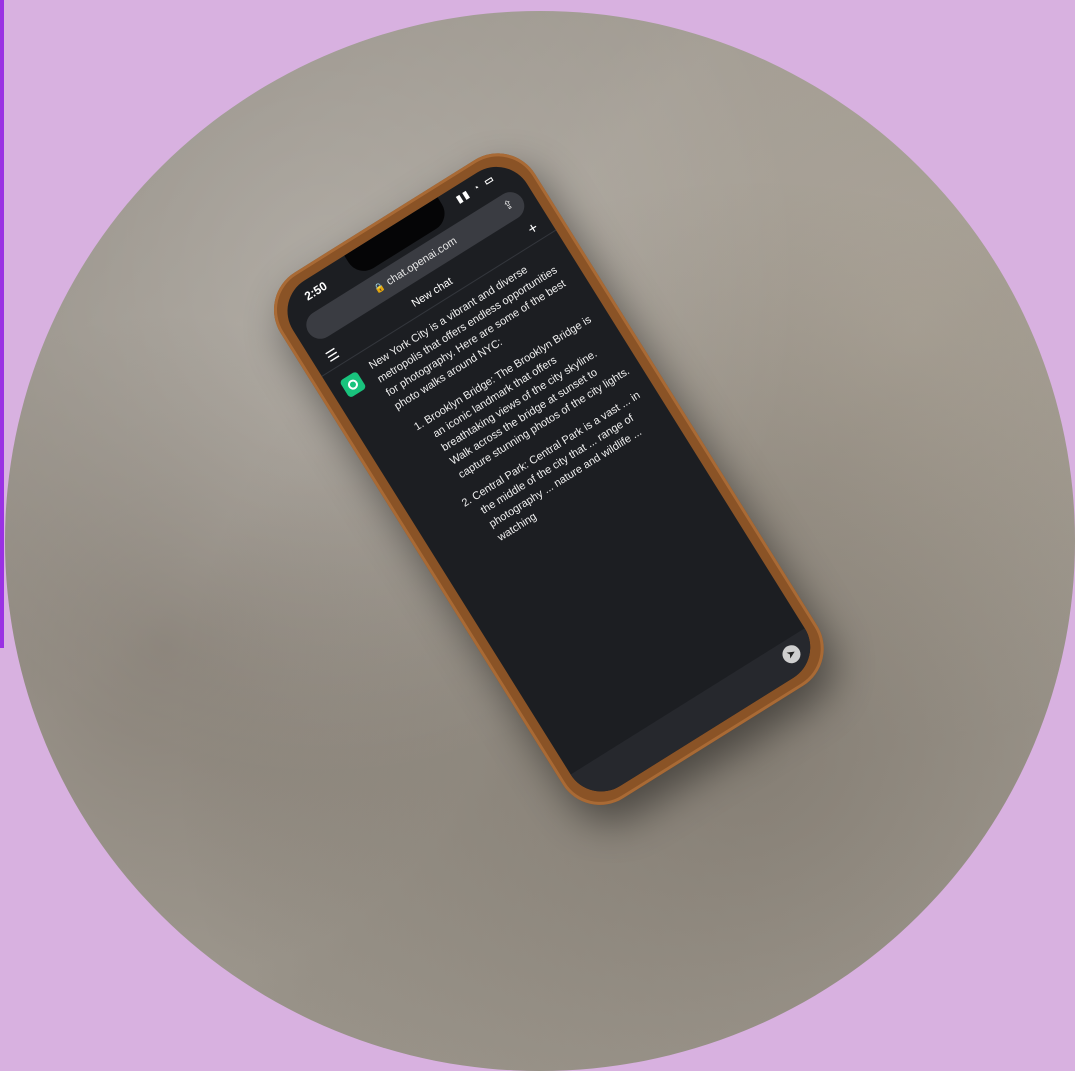  What do you see at coordinates (533, 229) in the screenshot?
I see `plus-icon: +` at bounding box center [533, 229].